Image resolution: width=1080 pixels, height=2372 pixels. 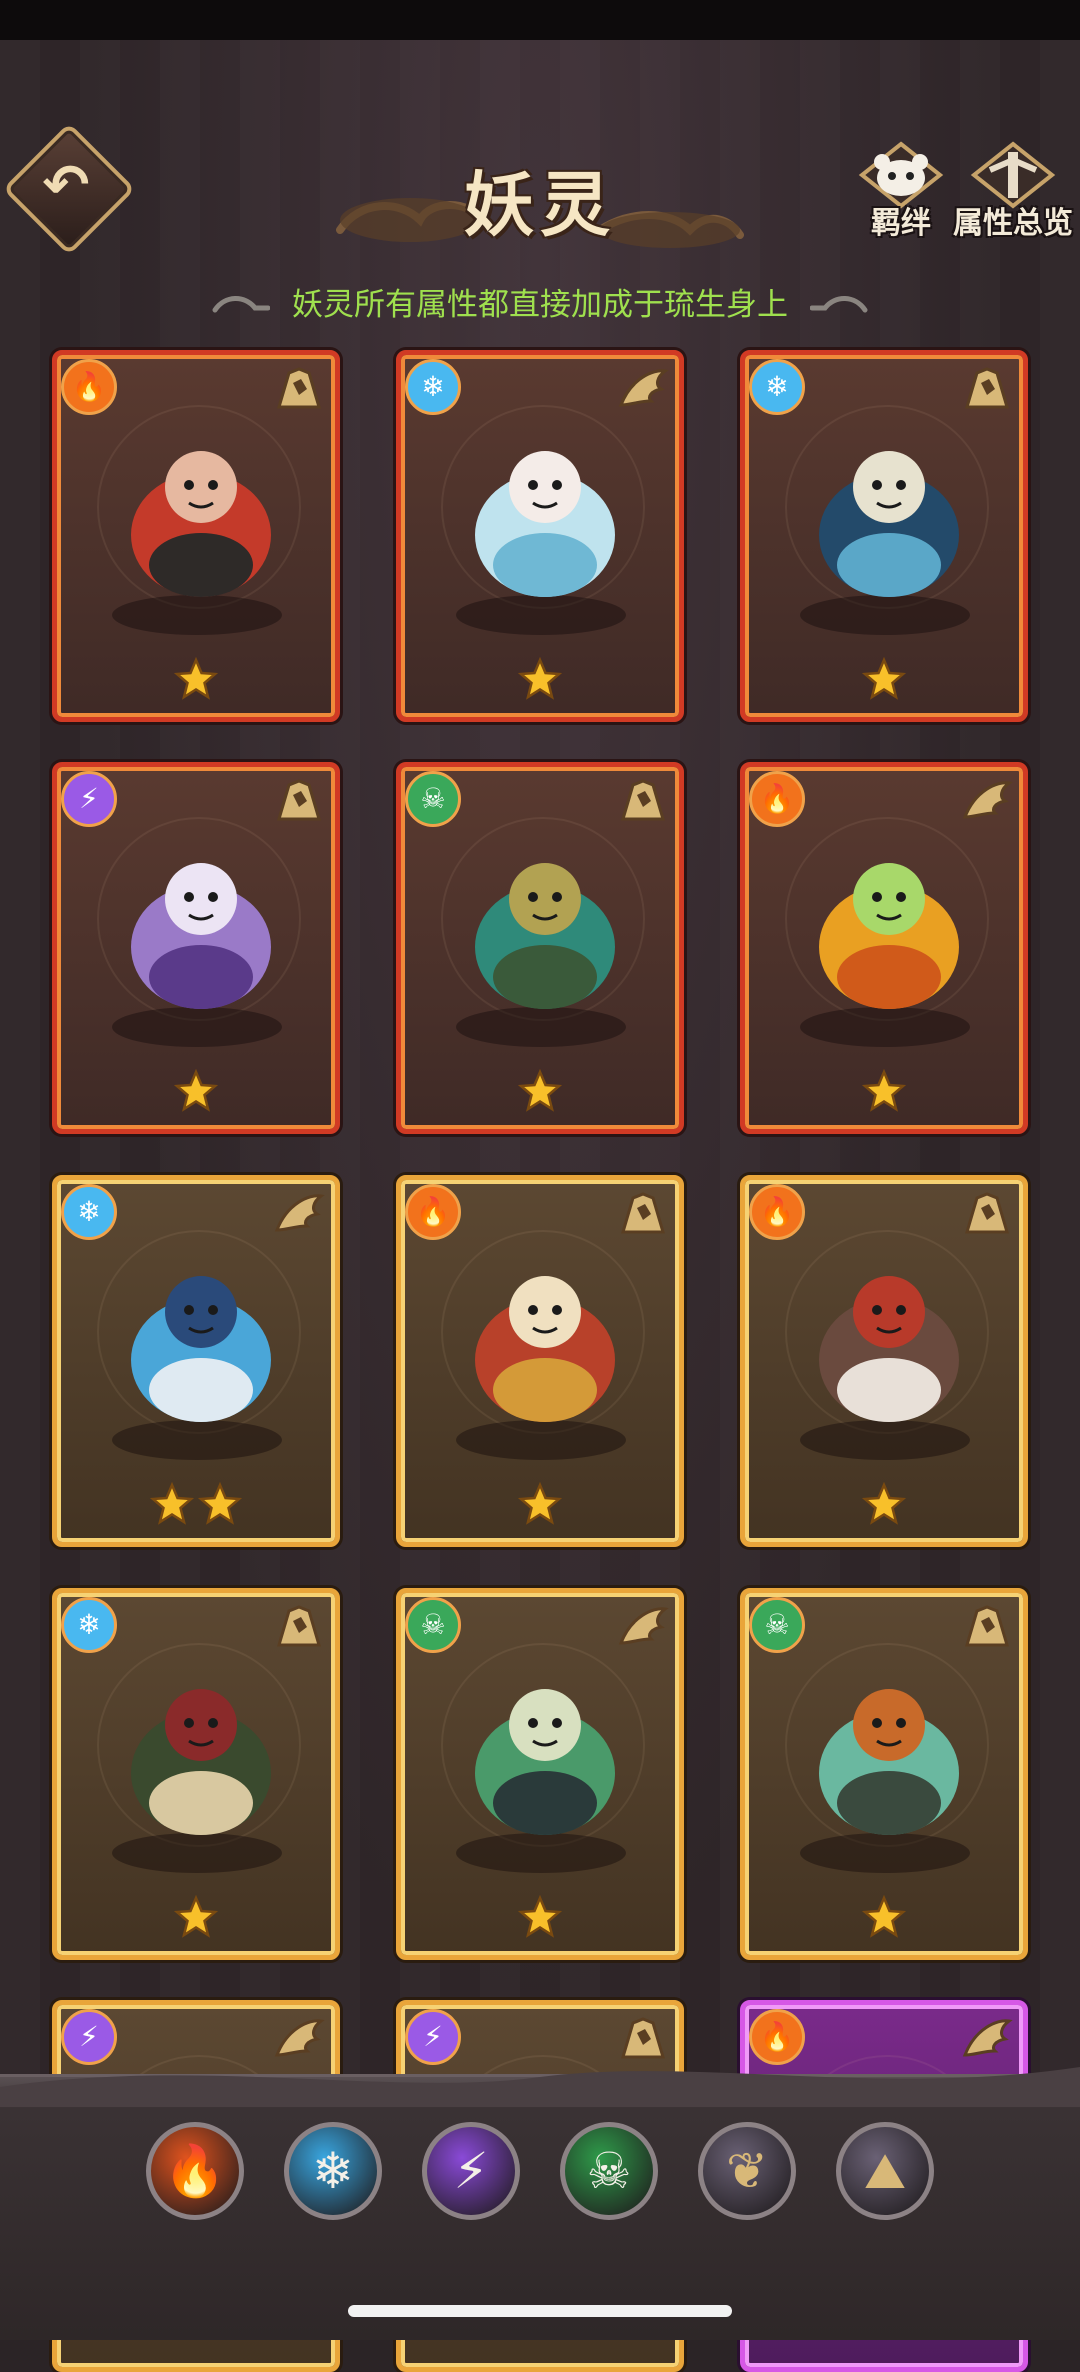 What do you see at coordinates (545, 936) in the screenshot?
I see `serpent-tortoise-portrait` at bounding box center [545, 936].